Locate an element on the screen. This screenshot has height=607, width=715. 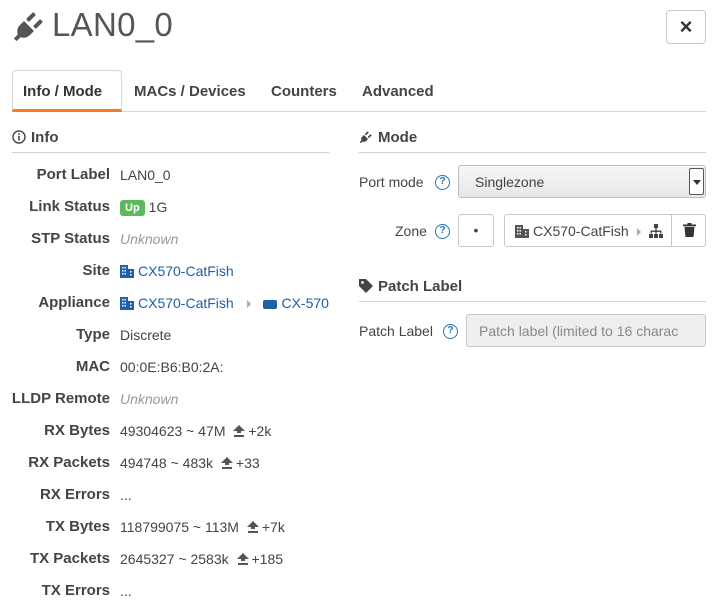
stp-status-value: Unknown is located at coordinates (149, 239).